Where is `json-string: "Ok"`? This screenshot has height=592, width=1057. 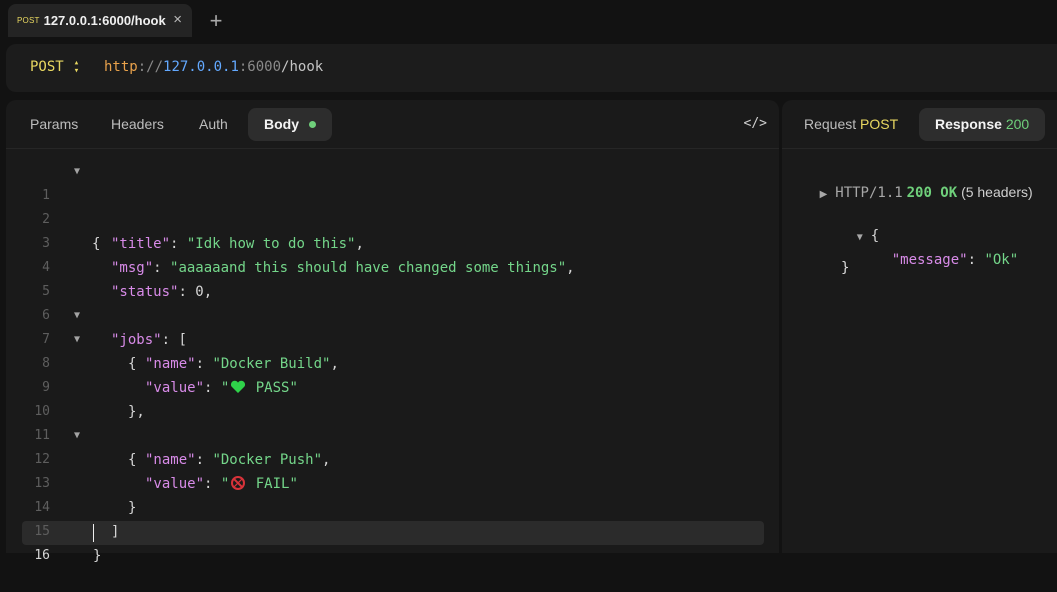 json-string: "Ok" is located at coordinates (1001, 260).